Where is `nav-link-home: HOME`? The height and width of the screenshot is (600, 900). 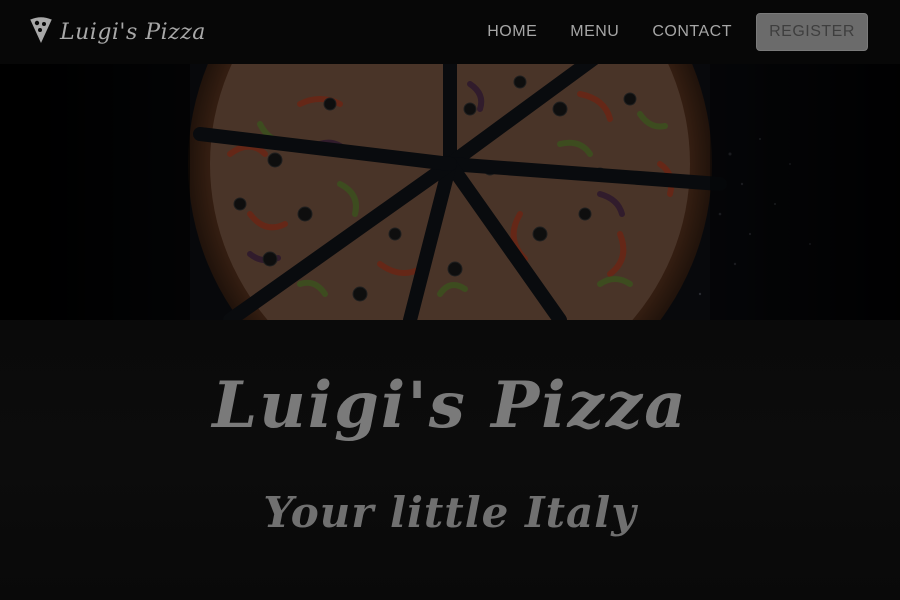
nav-link-home: HOME is located at coordinates (512, 32).